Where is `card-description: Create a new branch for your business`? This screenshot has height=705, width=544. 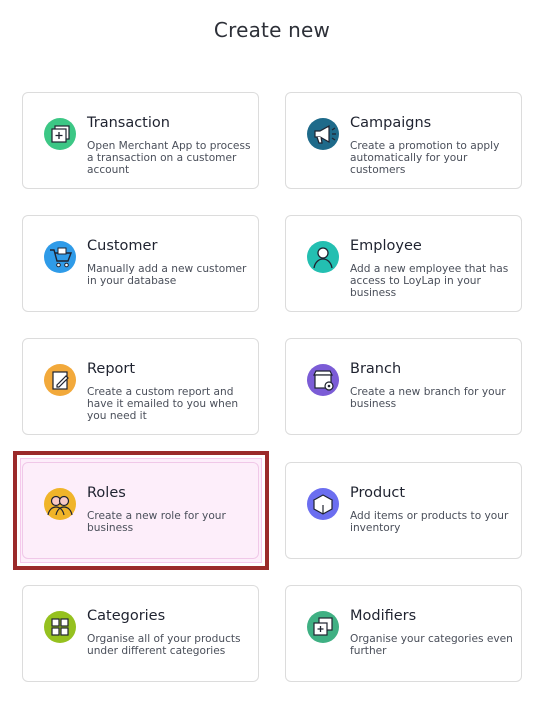 card-description: Create a new branch for your business is located at coordinates (428, 398).